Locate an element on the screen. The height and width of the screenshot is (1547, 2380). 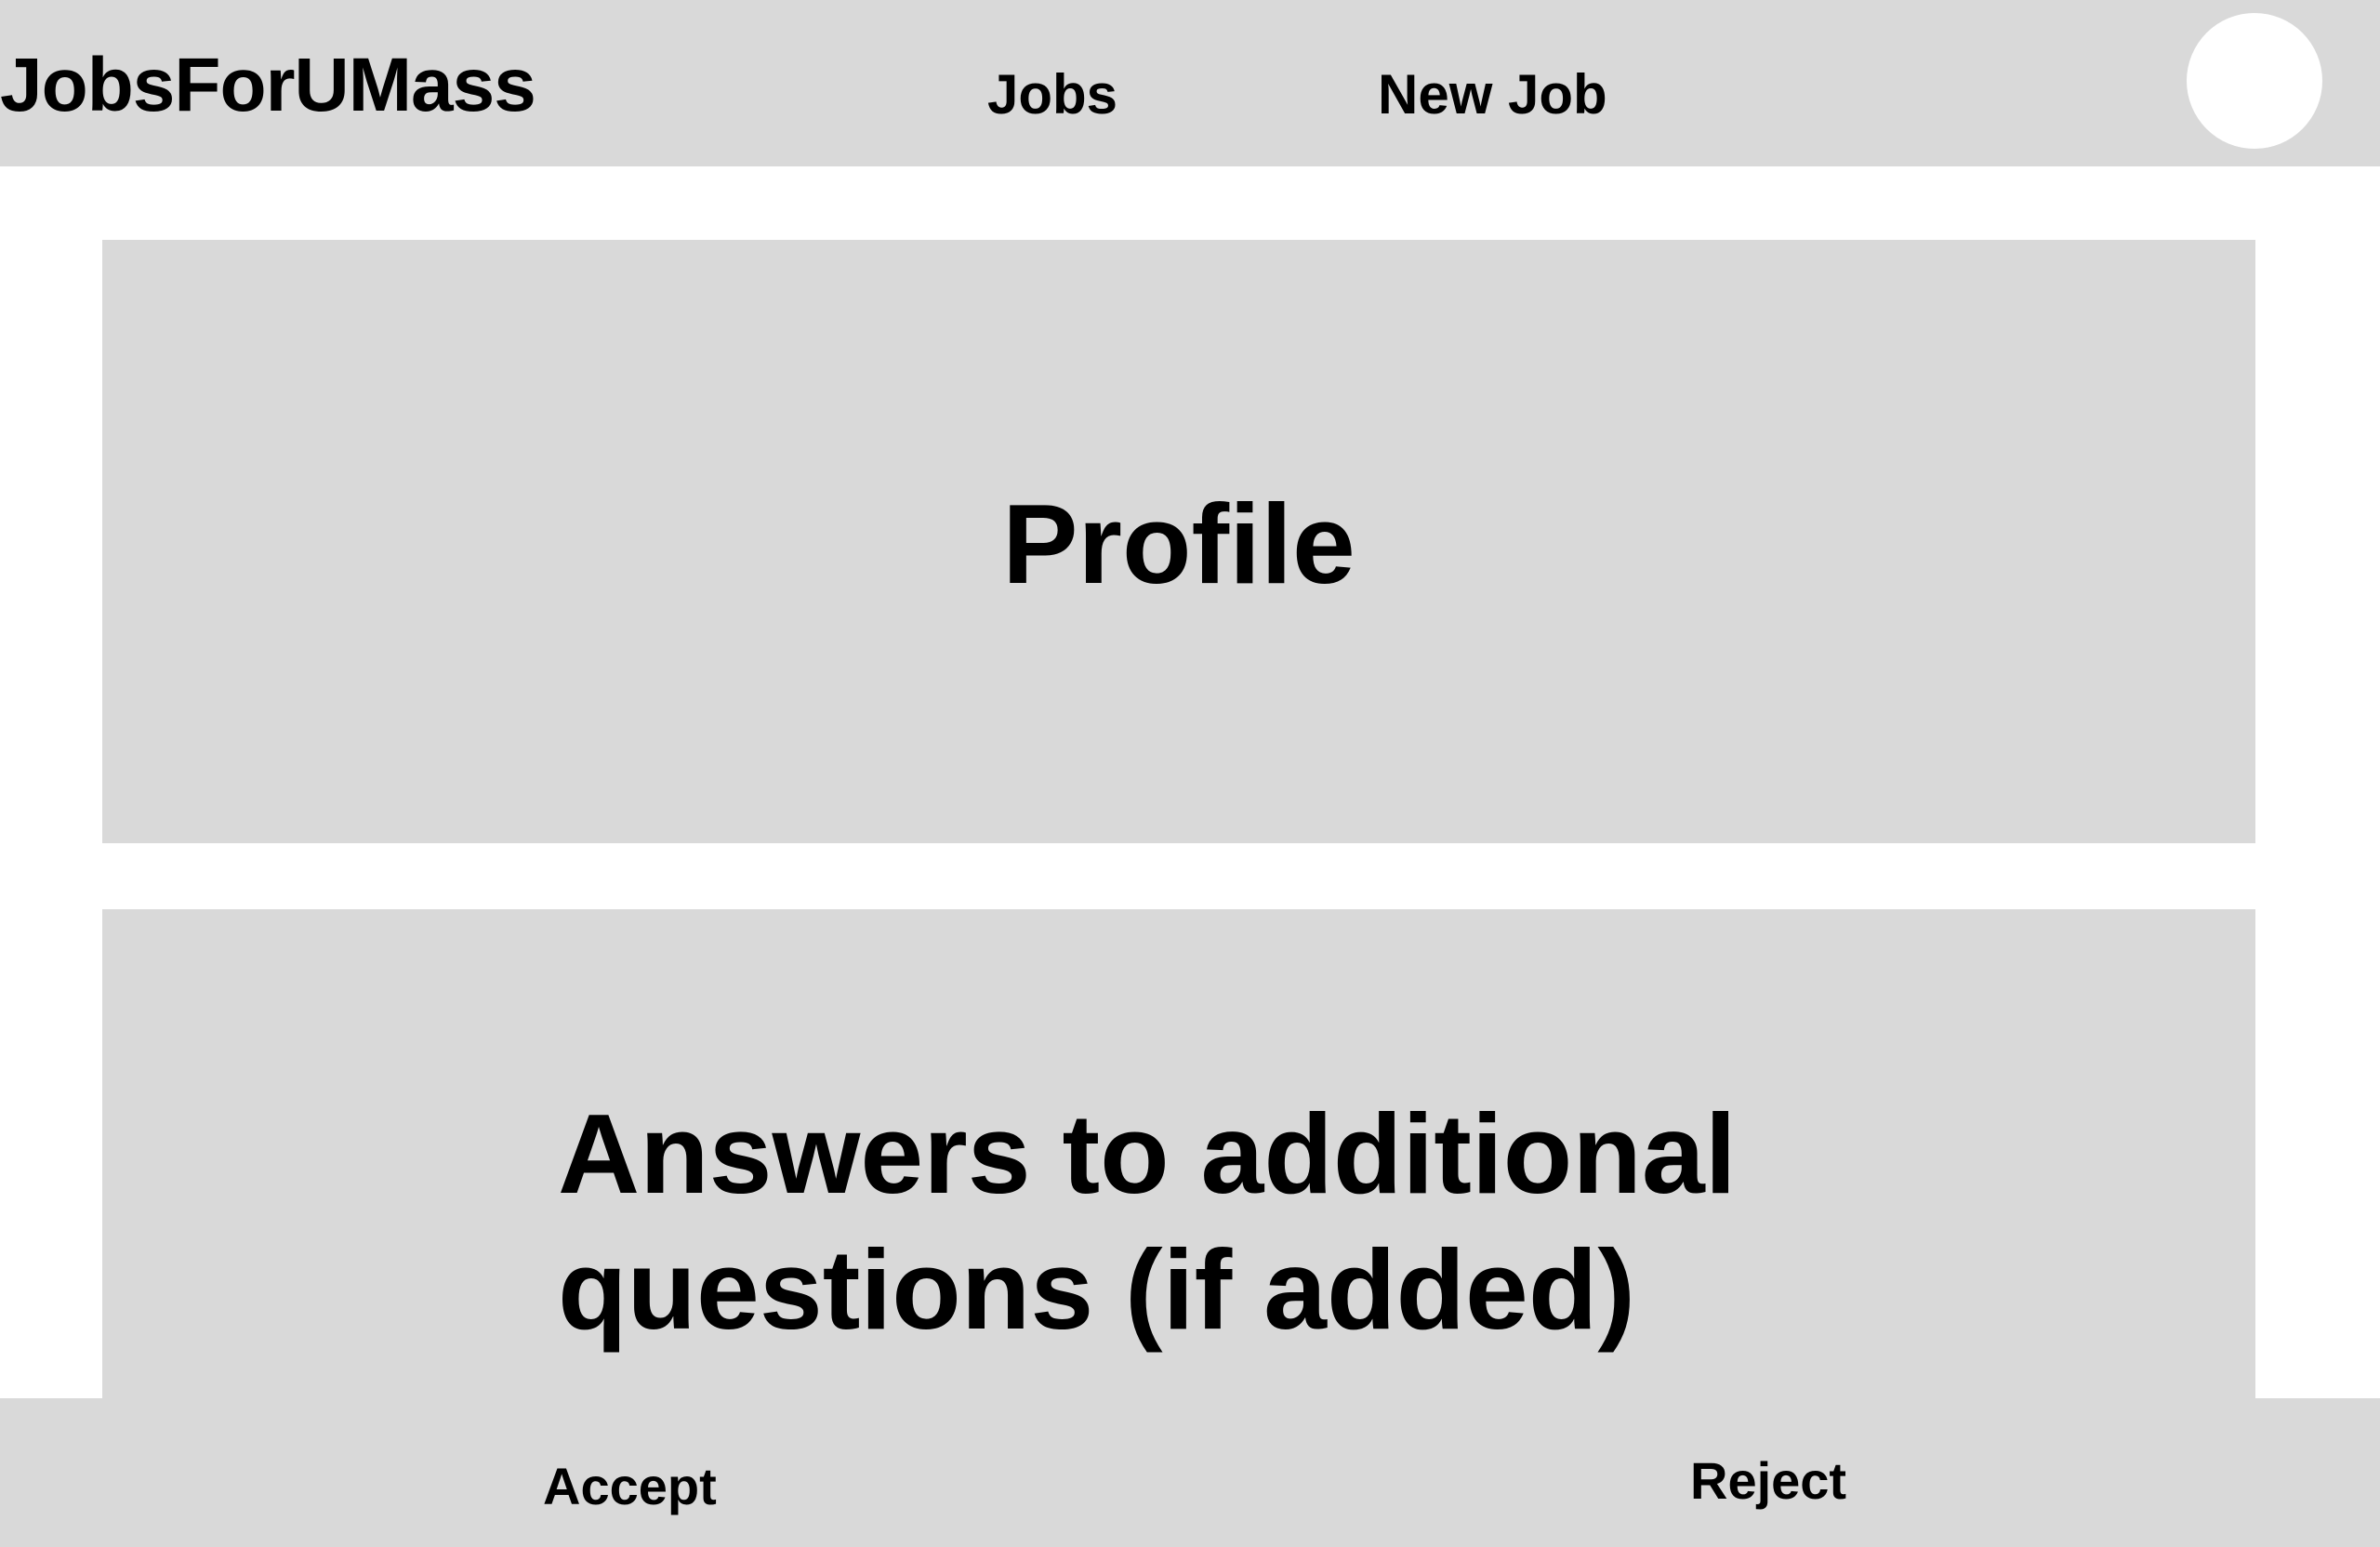
nav-link-new-job: New Job is located at coordinates (1492, 95).